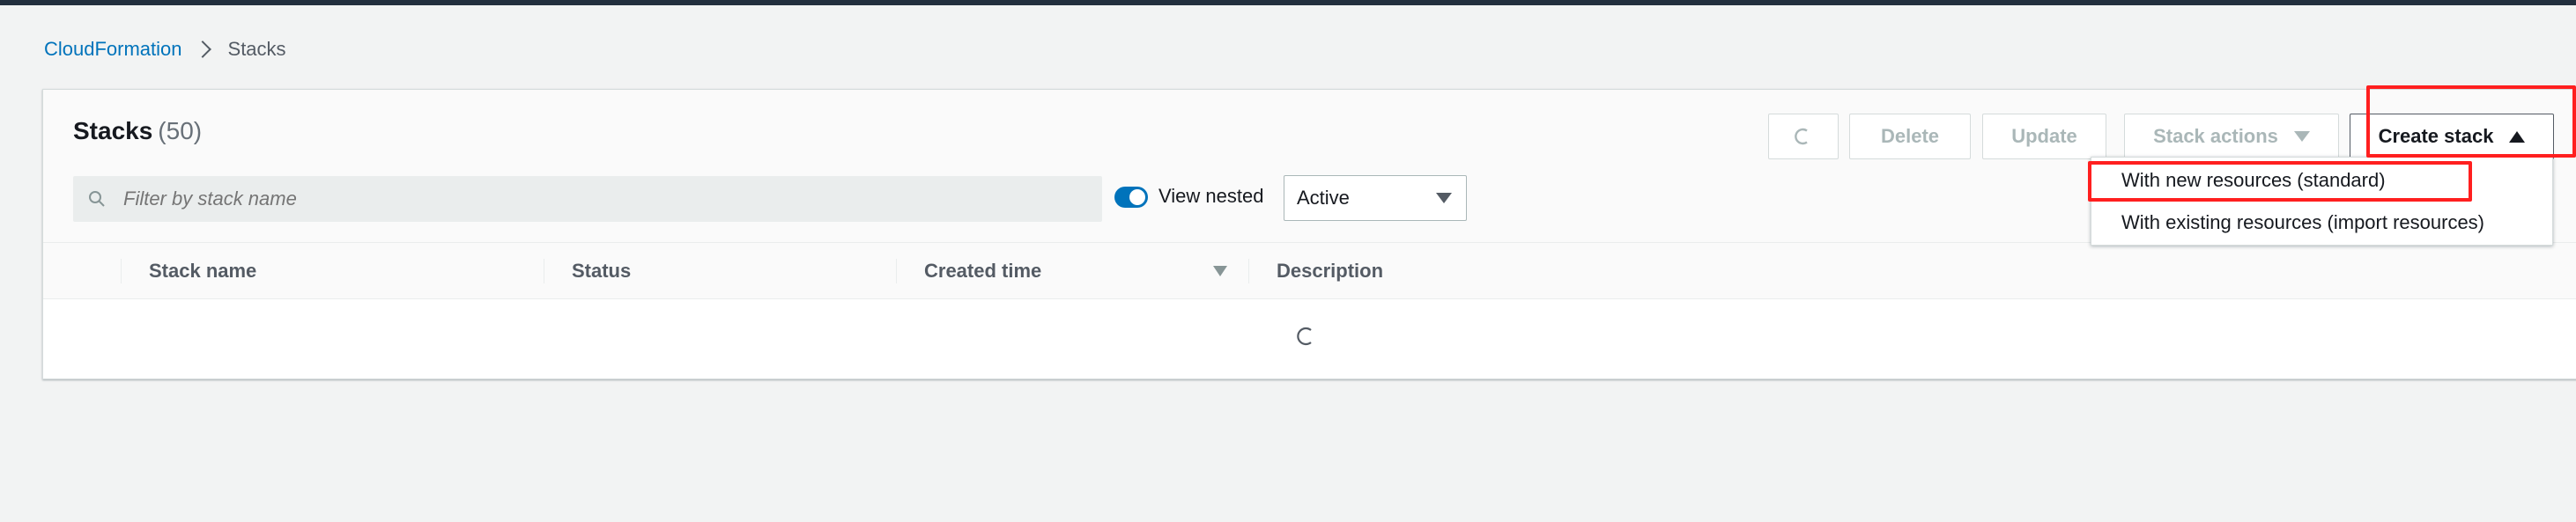  I want to click on breadcrumb-cloudformation-link: CloudFormation, so click(113, 49).